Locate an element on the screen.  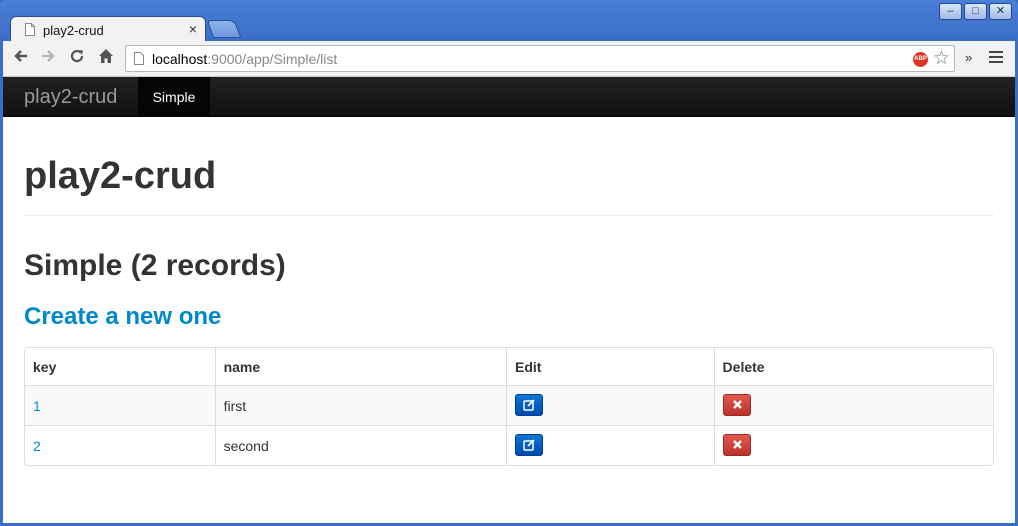
column-header-name: name is located at coordinates (360, 366).